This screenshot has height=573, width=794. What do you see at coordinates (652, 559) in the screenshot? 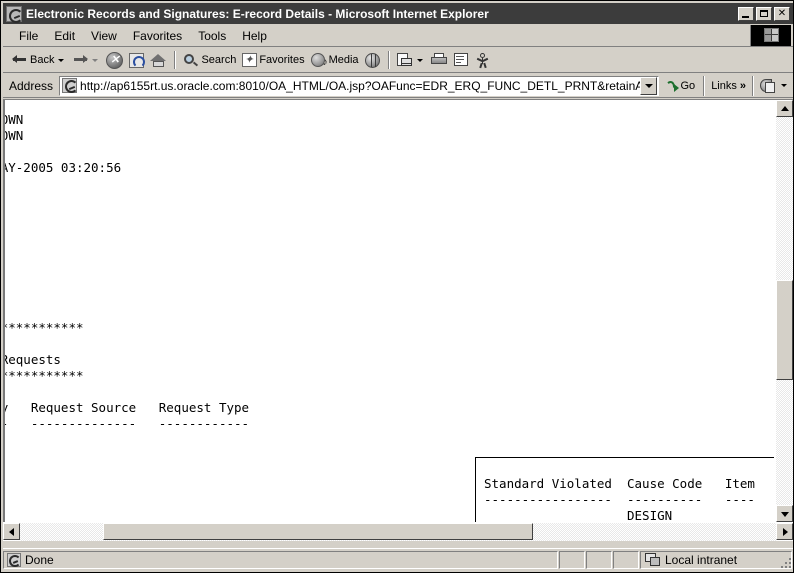
I see `local-intranet-icon` at bounding box center [652, 559].